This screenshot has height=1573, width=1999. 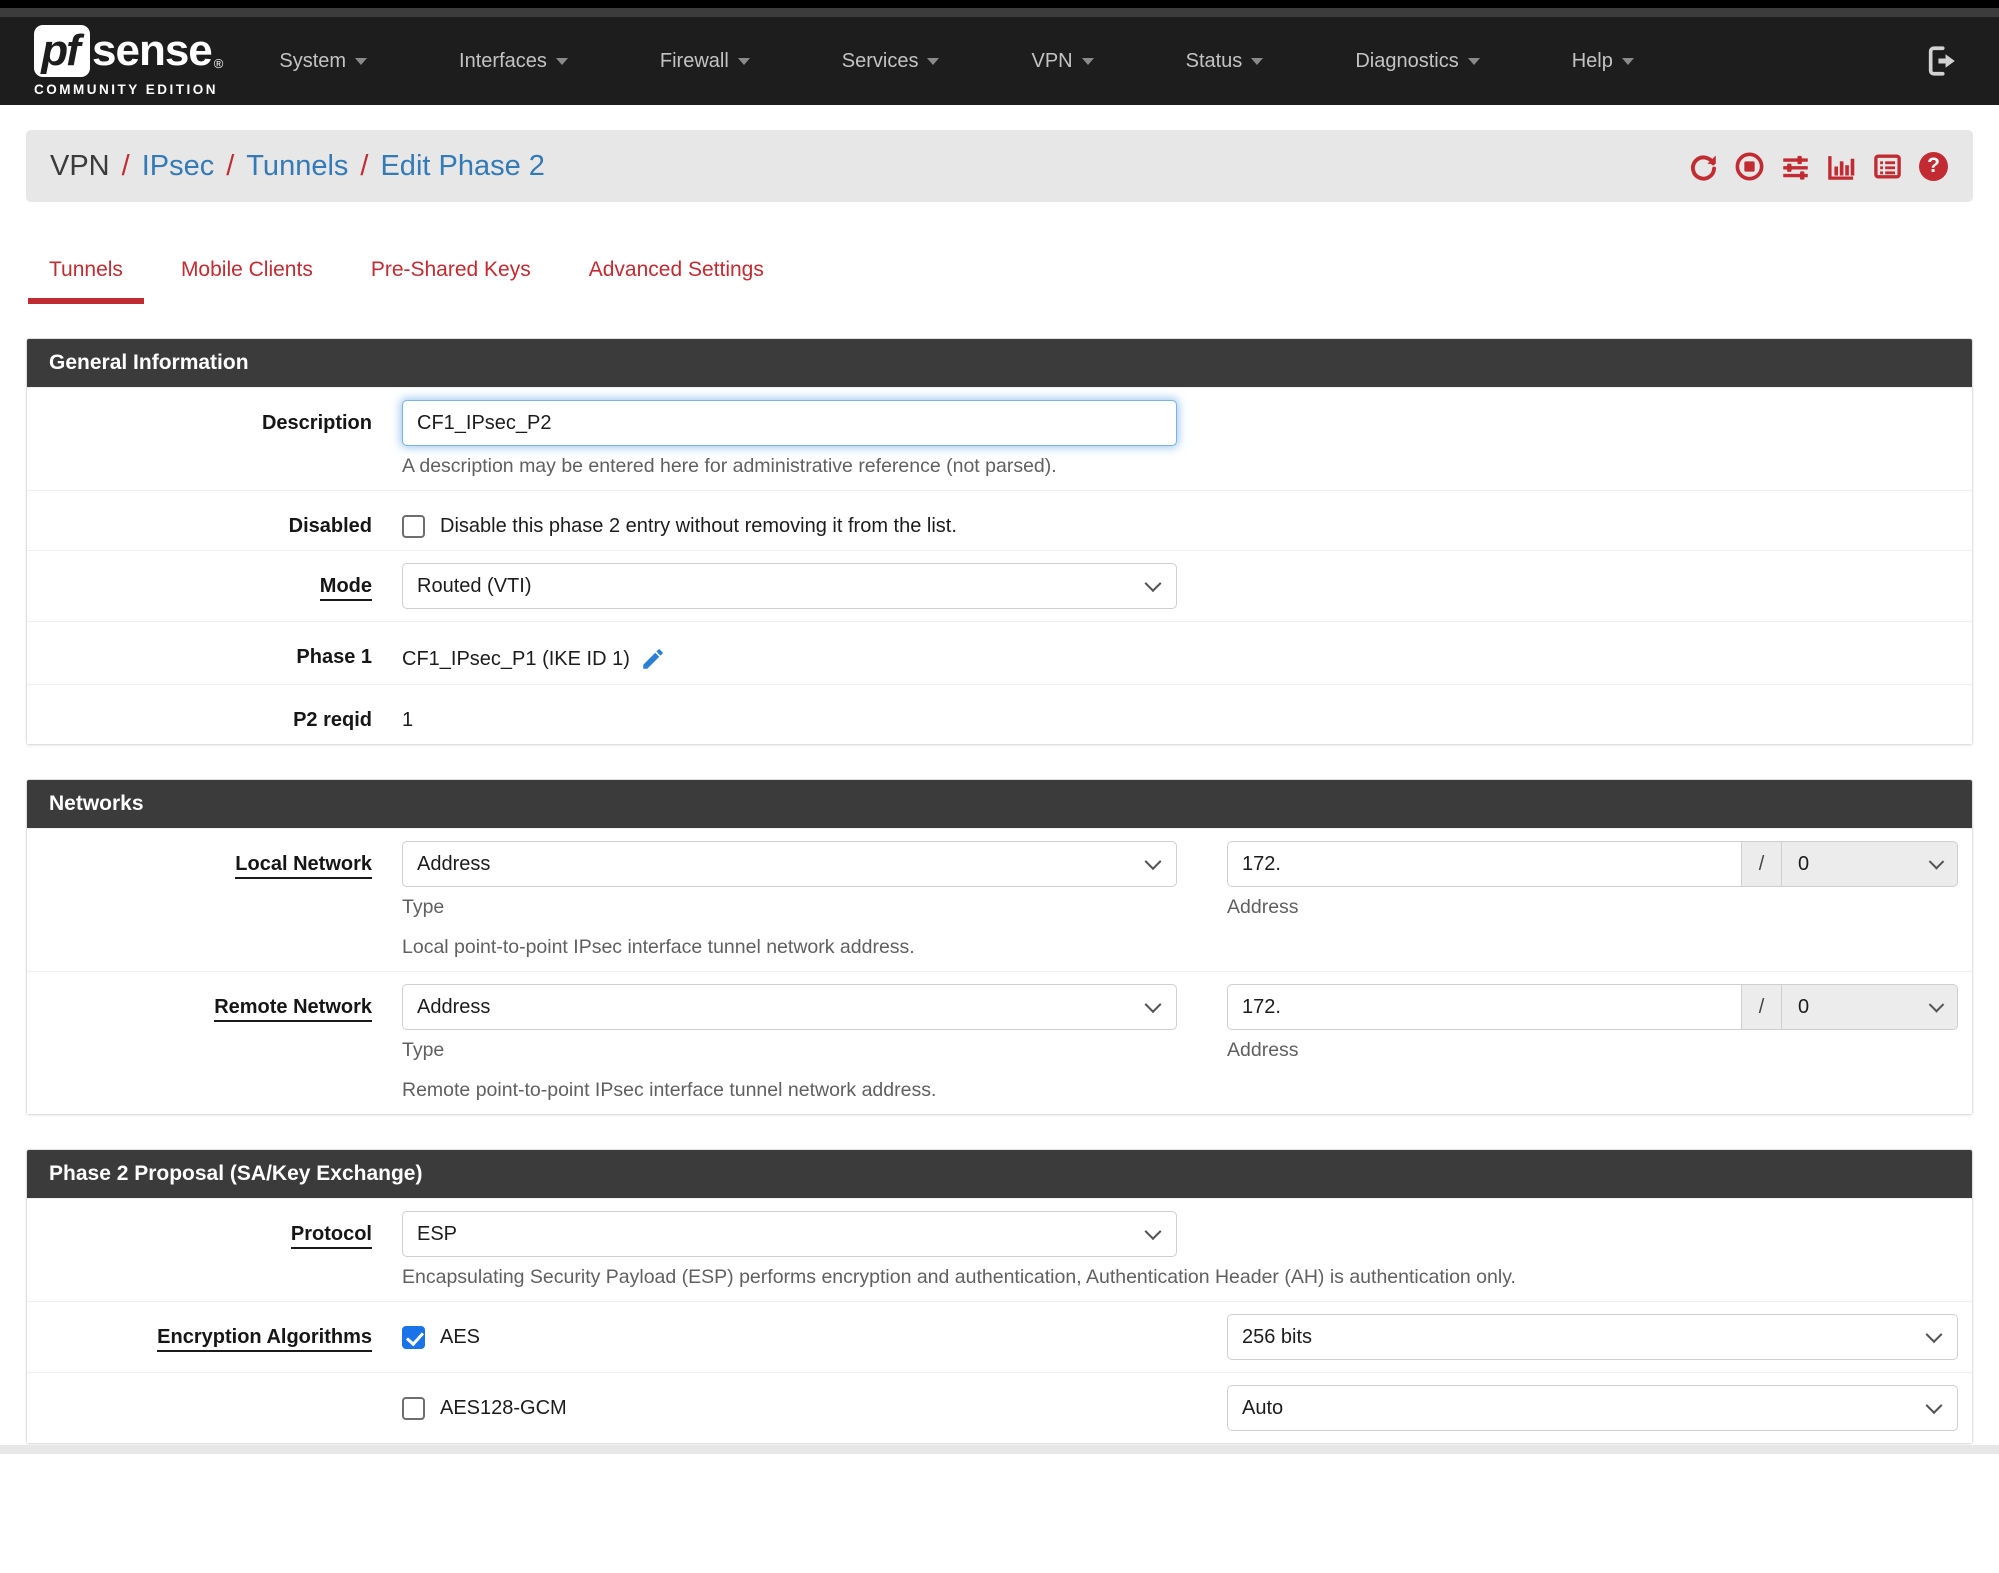 What do you see at coordinates (891, 61) in the screenshot?
I see `nav-item-services: Services` at bounding box center [891, 61].